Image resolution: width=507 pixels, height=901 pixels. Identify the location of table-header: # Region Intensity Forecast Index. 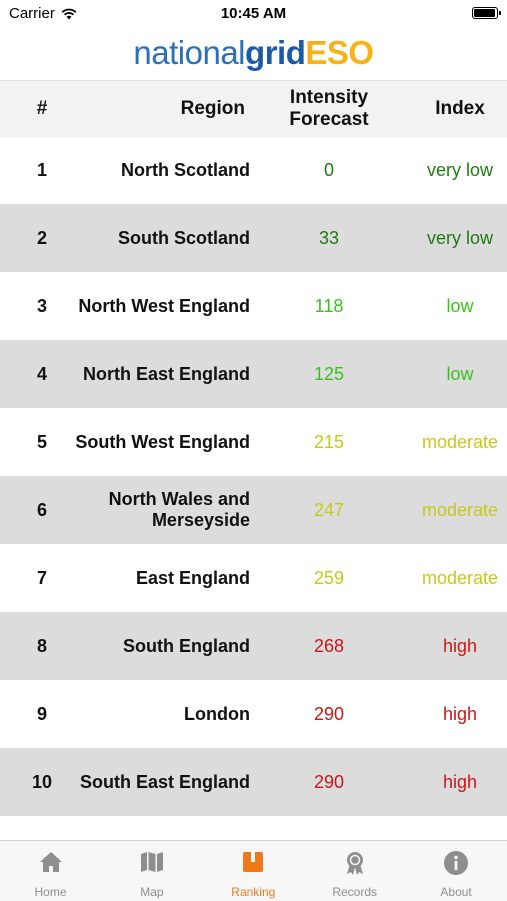
(253, 108).